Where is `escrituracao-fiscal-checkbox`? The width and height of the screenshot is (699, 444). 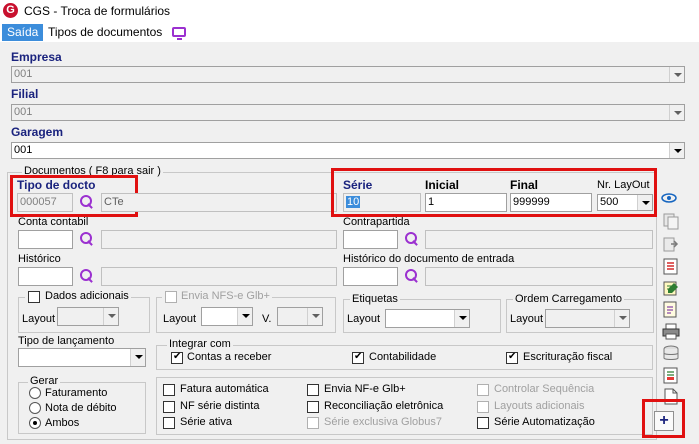 escrituracao-fiscal-checkbox is located at coordinates (512, 357).